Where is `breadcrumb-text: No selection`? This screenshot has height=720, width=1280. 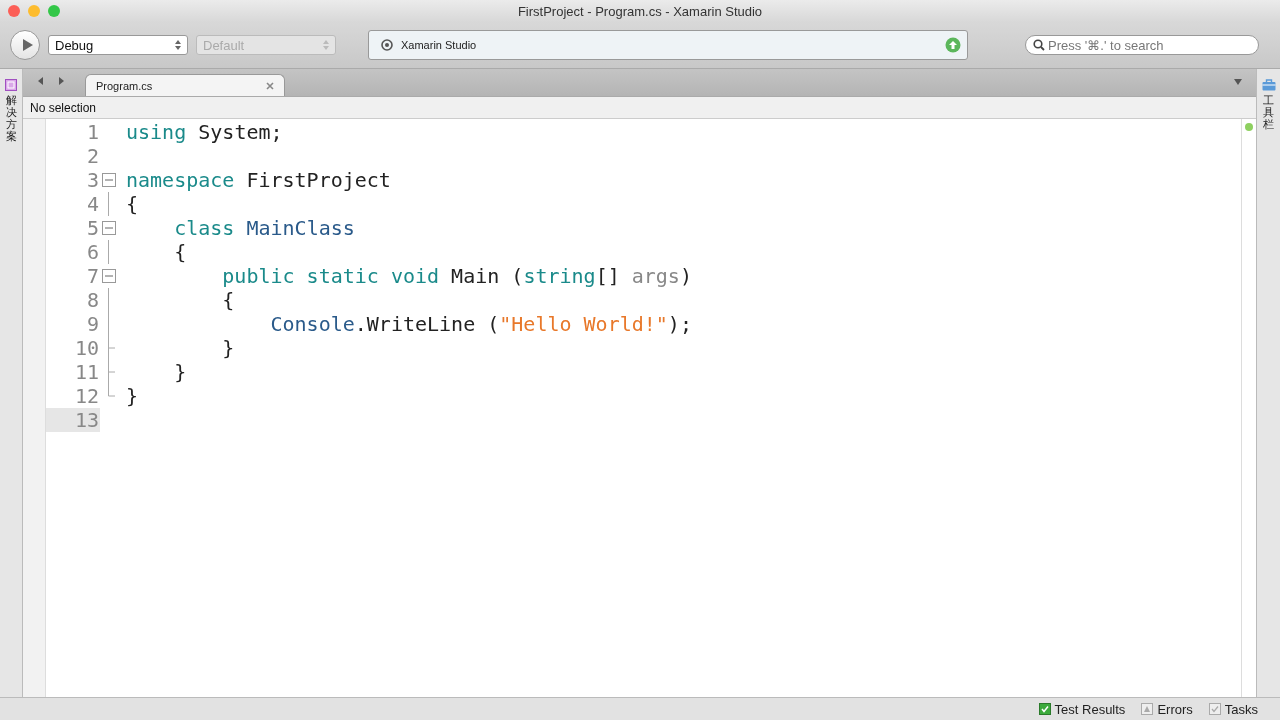
breadcrumb-text: No selection is located at coordinates (63, 107).